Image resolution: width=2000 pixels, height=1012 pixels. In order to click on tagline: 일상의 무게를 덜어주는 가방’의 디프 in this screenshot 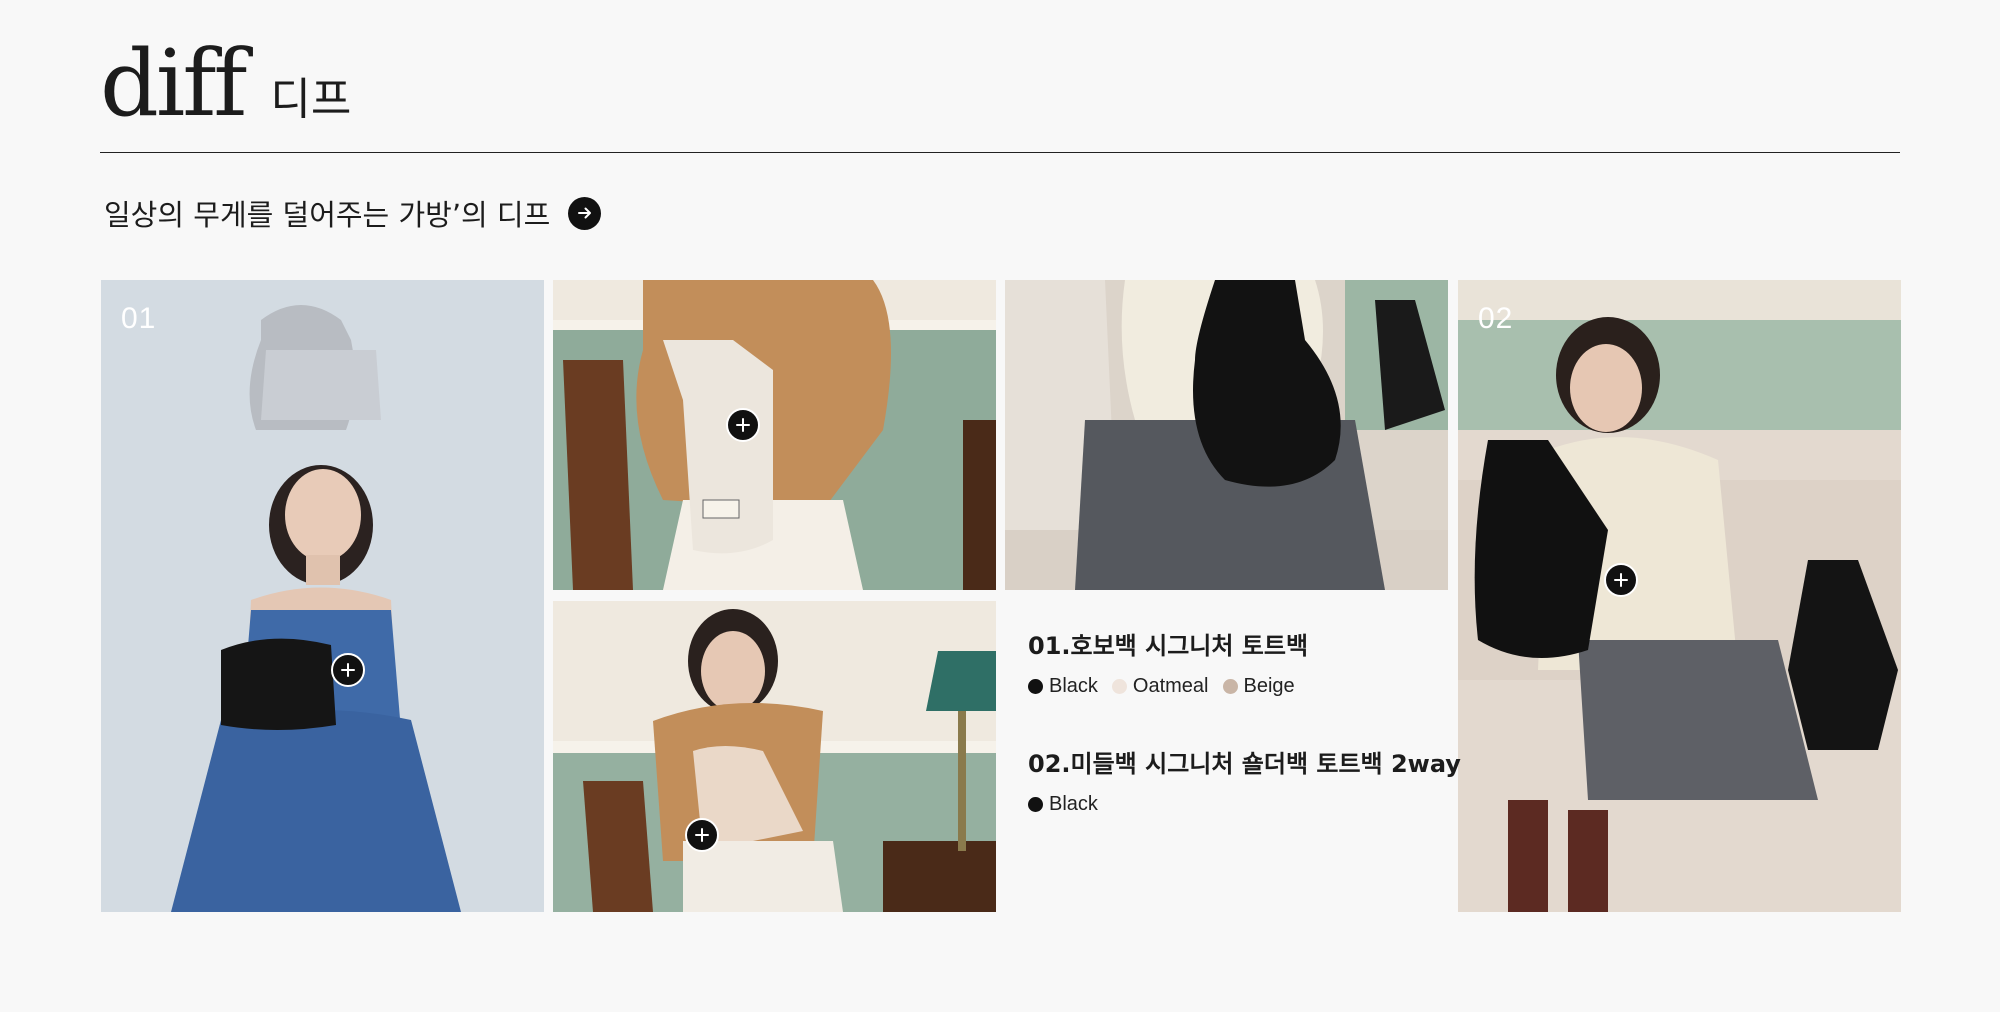, I will do `click(353, 213)`.